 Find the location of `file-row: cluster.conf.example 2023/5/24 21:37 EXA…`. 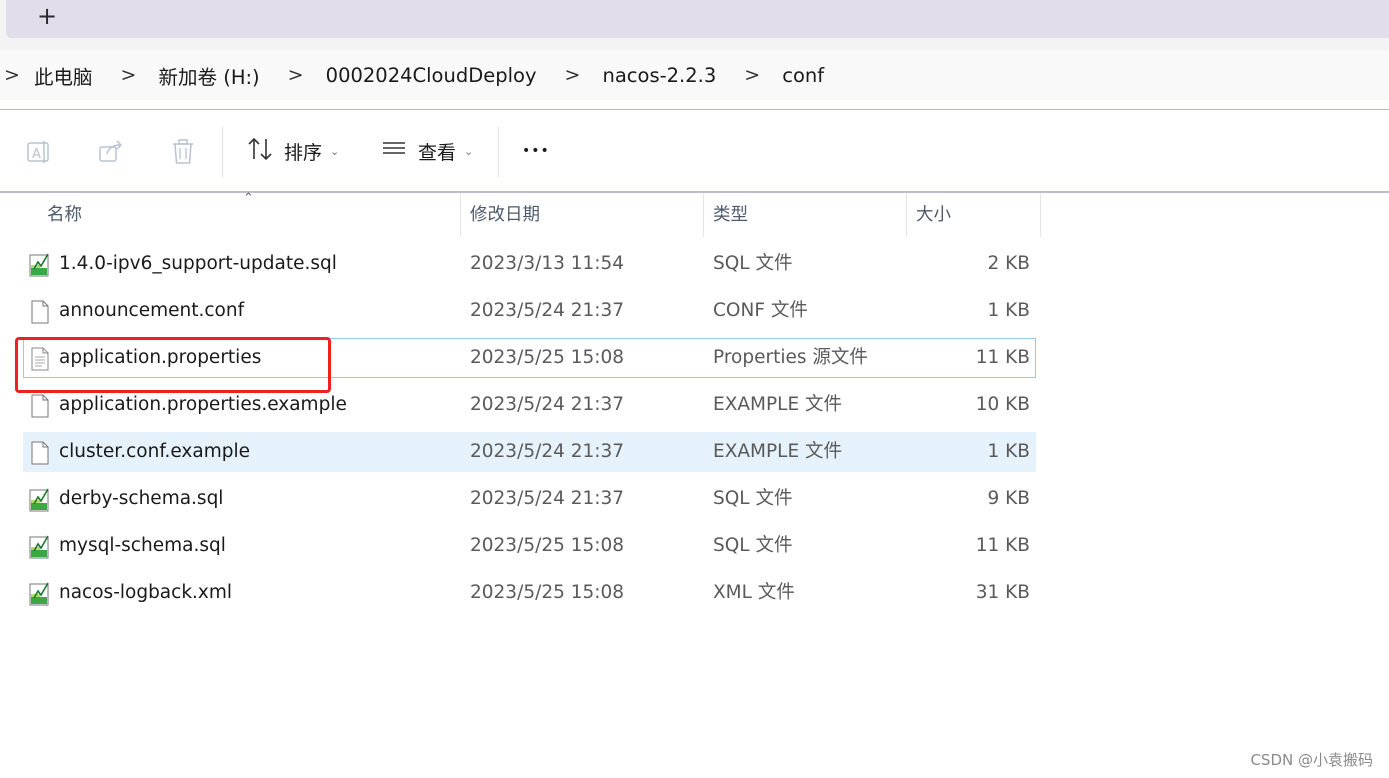

file-row: cluster.conf.example 2023/5/24 21:37 EXA… is located at coordinates (529, 452).